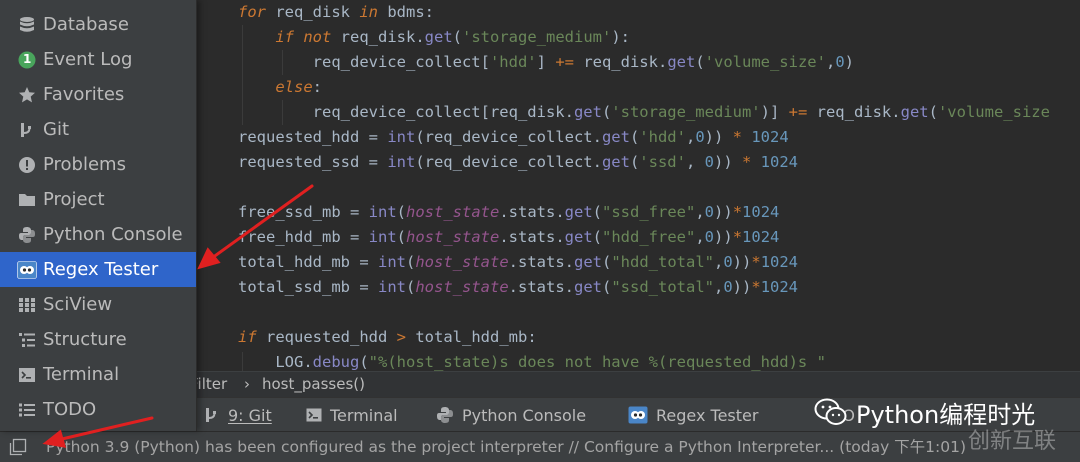 Image resolution: width=1080 pixels, height=462 pixels. I want to click on menu-item-python-console: Python Console, so click(98, 234).